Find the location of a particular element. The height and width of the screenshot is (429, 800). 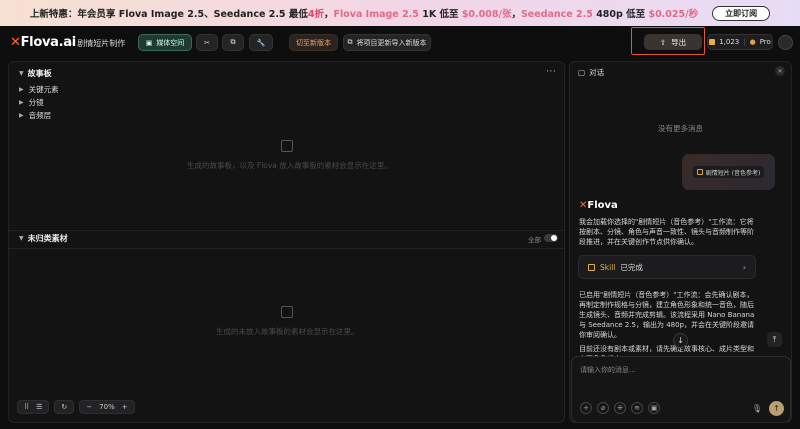

avatar is located at coordinates (785, 42).